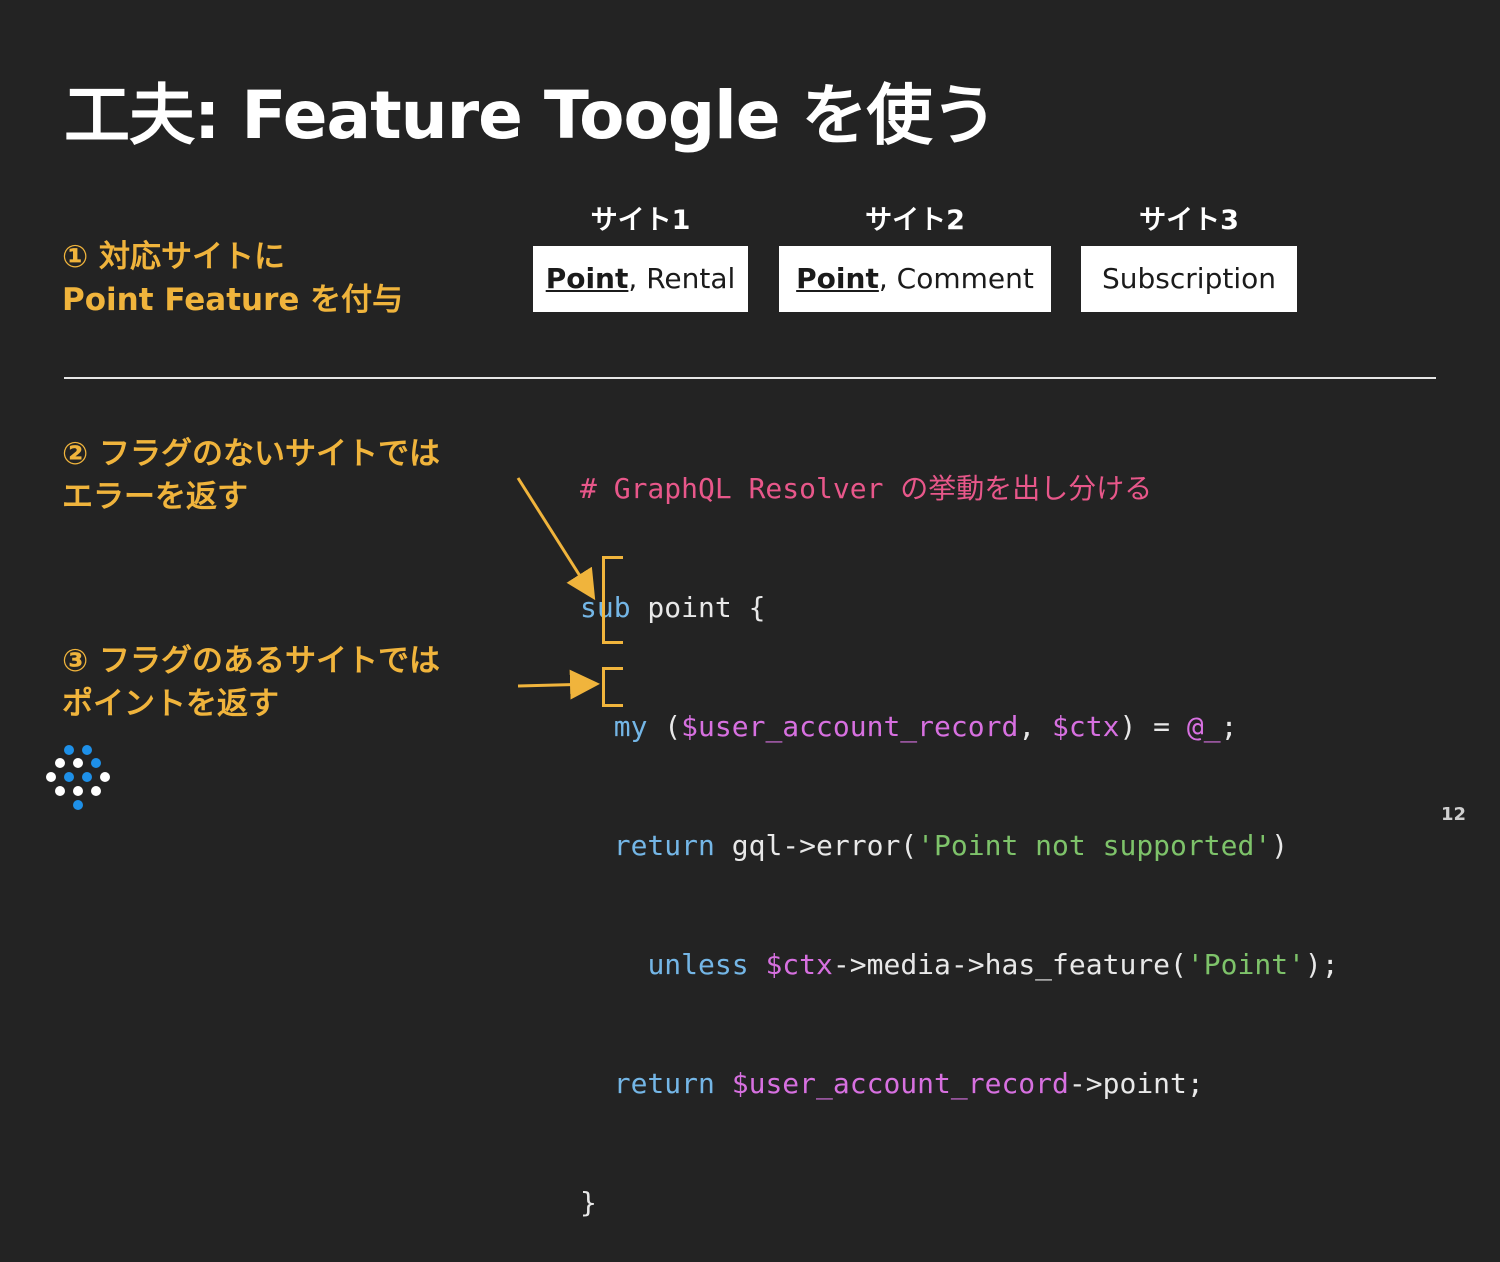 The image size is (1500, 1262). Describe the element at coordinates (556, 539) in the screenshot. I see `arrow-to-error-branch` at that location.